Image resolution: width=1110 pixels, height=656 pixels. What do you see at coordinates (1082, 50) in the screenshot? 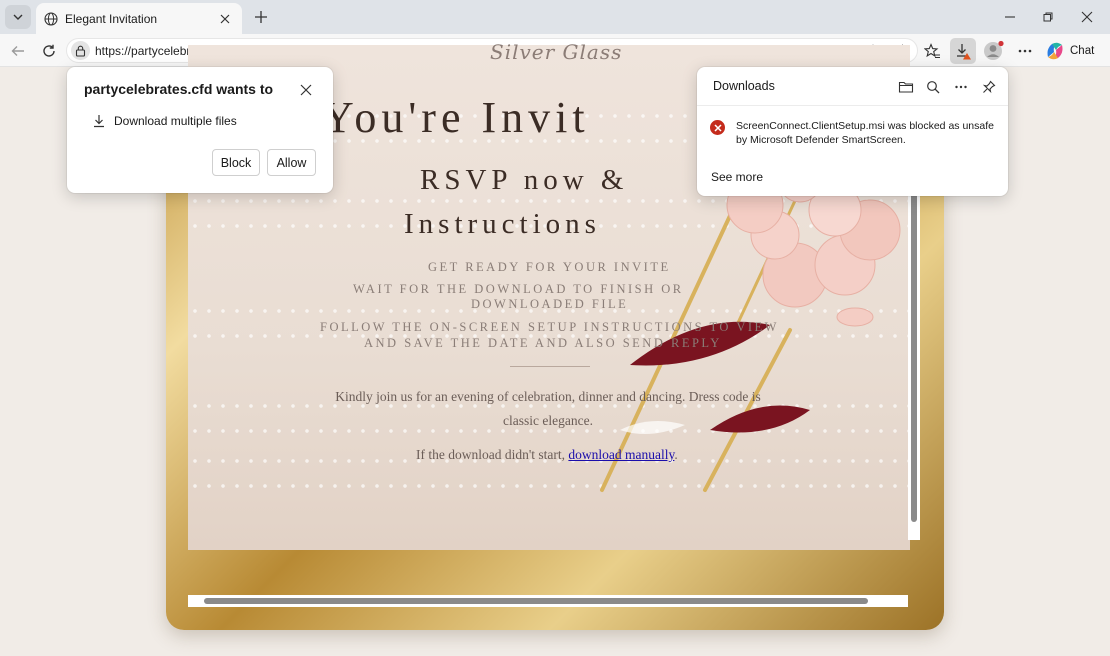
I see `chat-label: Chat` at bounding box center [1082, 50].